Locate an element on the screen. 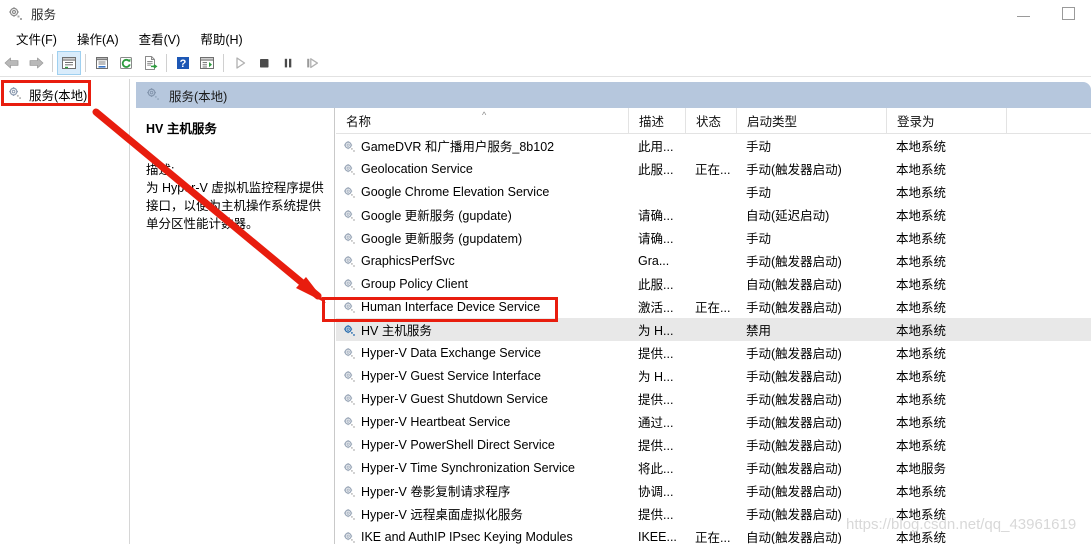  restart-service-icon is located at coordinates (312, 63).